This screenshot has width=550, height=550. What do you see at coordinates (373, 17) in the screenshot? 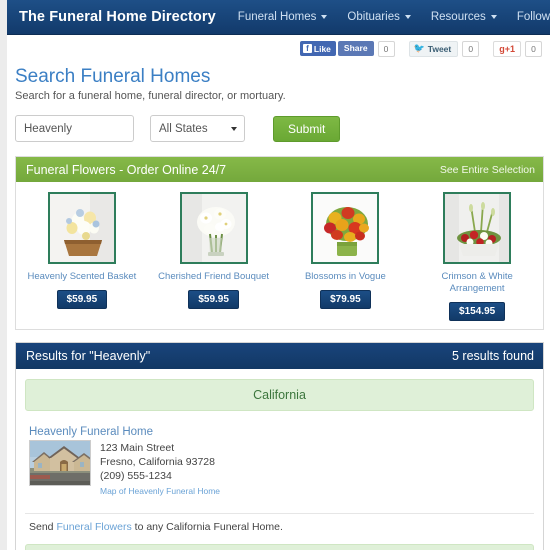
I see `nav-label: Obituaries` at bounding box center [373, 17].